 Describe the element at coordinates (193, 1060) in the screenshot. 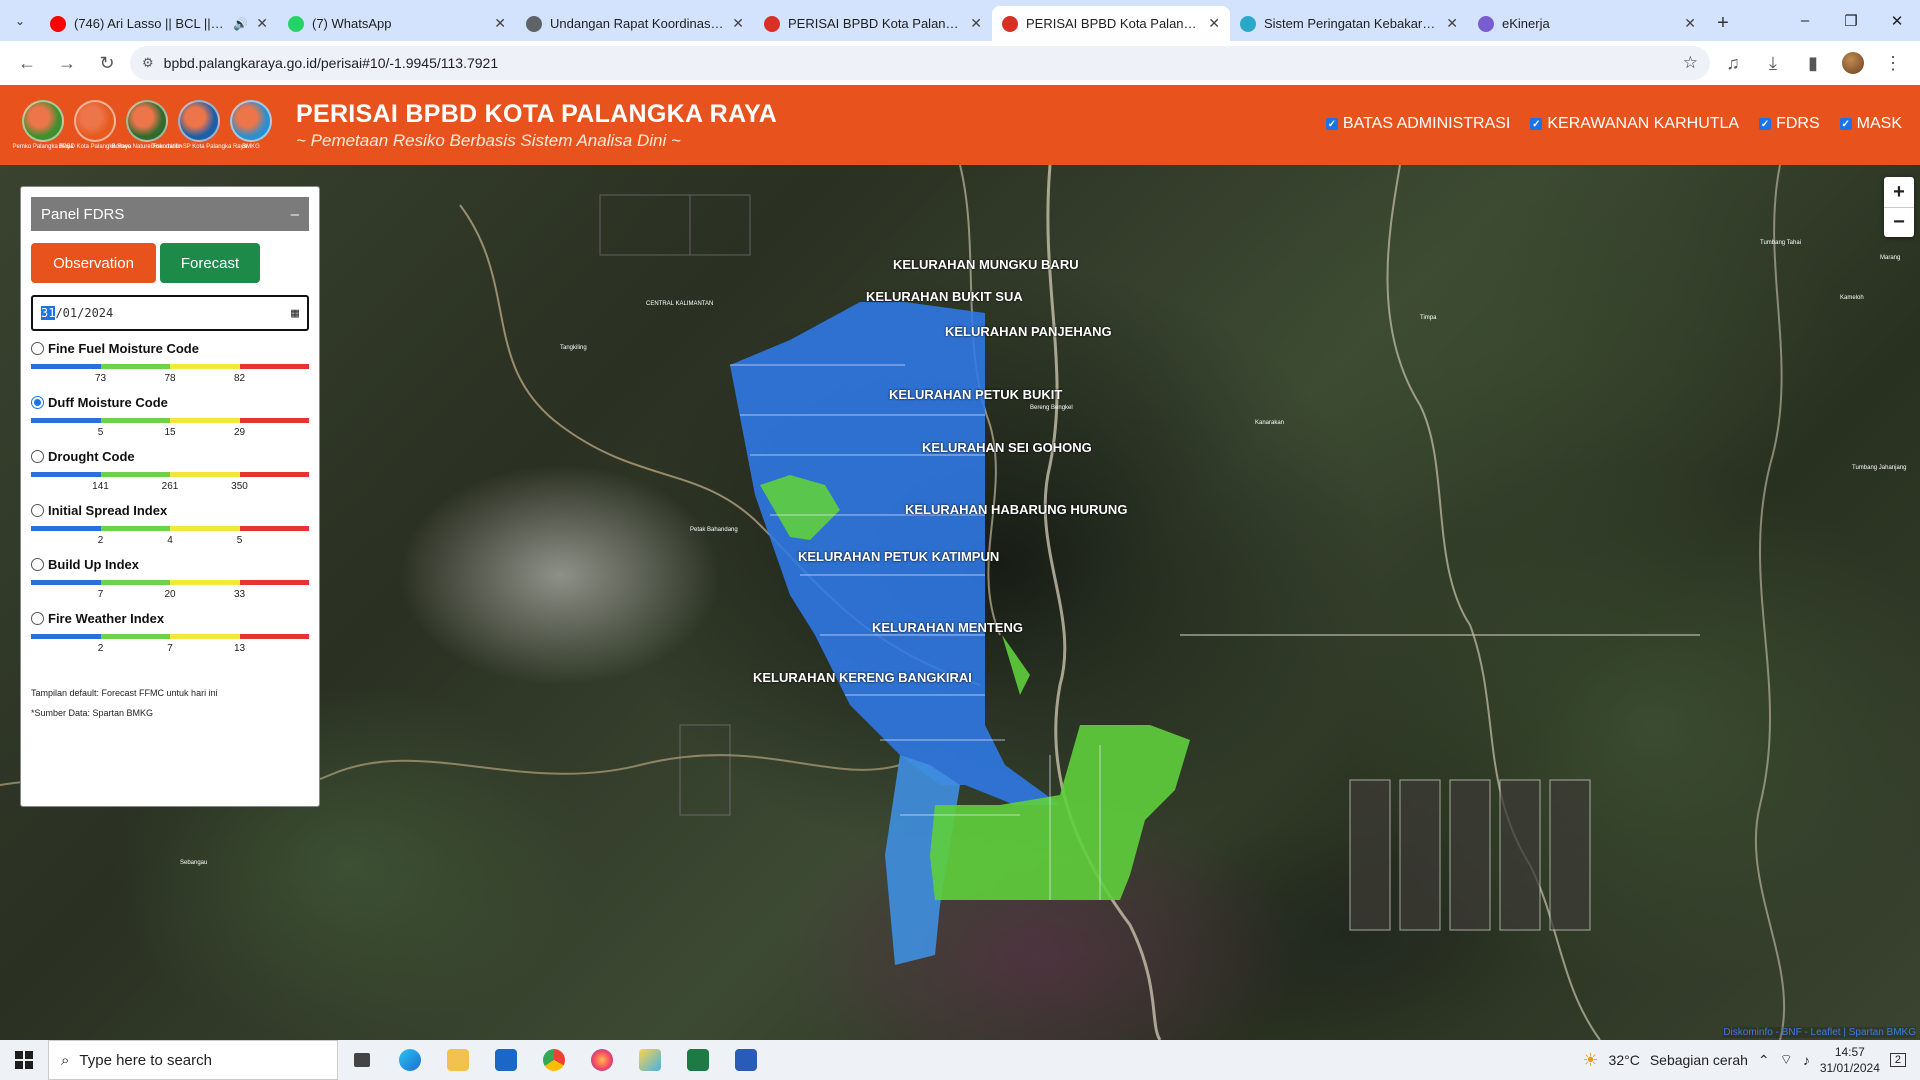

I see `taskbar-search: ⌕ Type here to search` at that location.